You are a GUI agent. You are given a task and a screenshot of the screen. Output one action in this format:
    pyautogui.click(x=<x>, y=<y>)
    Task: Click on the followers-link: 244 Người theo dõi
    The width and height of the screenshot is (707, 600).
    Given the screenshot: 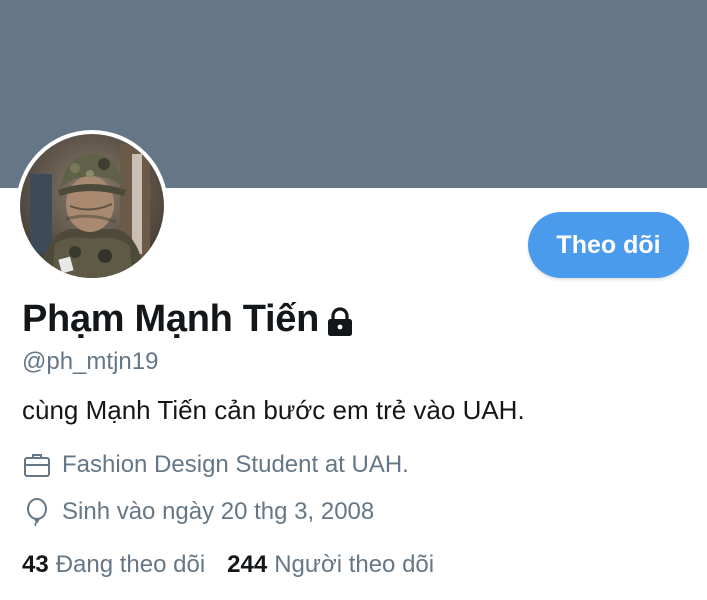 What is the action you would take?
    pyautogui.click(x=330, y=565)
    